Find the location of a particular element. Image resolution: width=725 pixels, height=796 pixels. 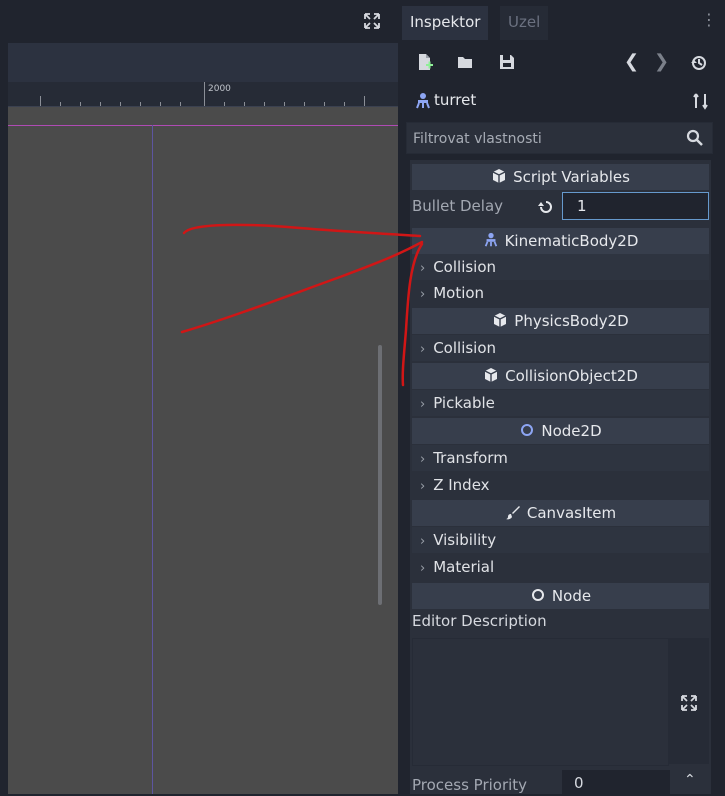

edited-object-name: turret is located at coordinates (455, 100).